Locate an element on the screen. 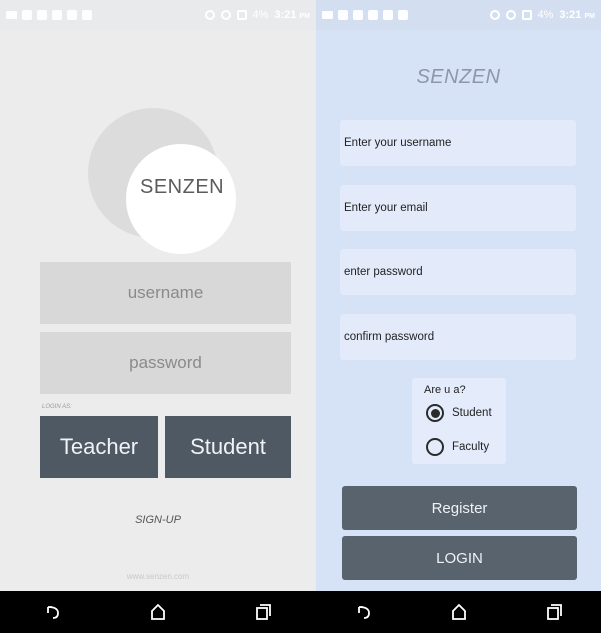 This screenshot has height=633, width=601. student-radio-option: Student is located at coordinates (459, 413).